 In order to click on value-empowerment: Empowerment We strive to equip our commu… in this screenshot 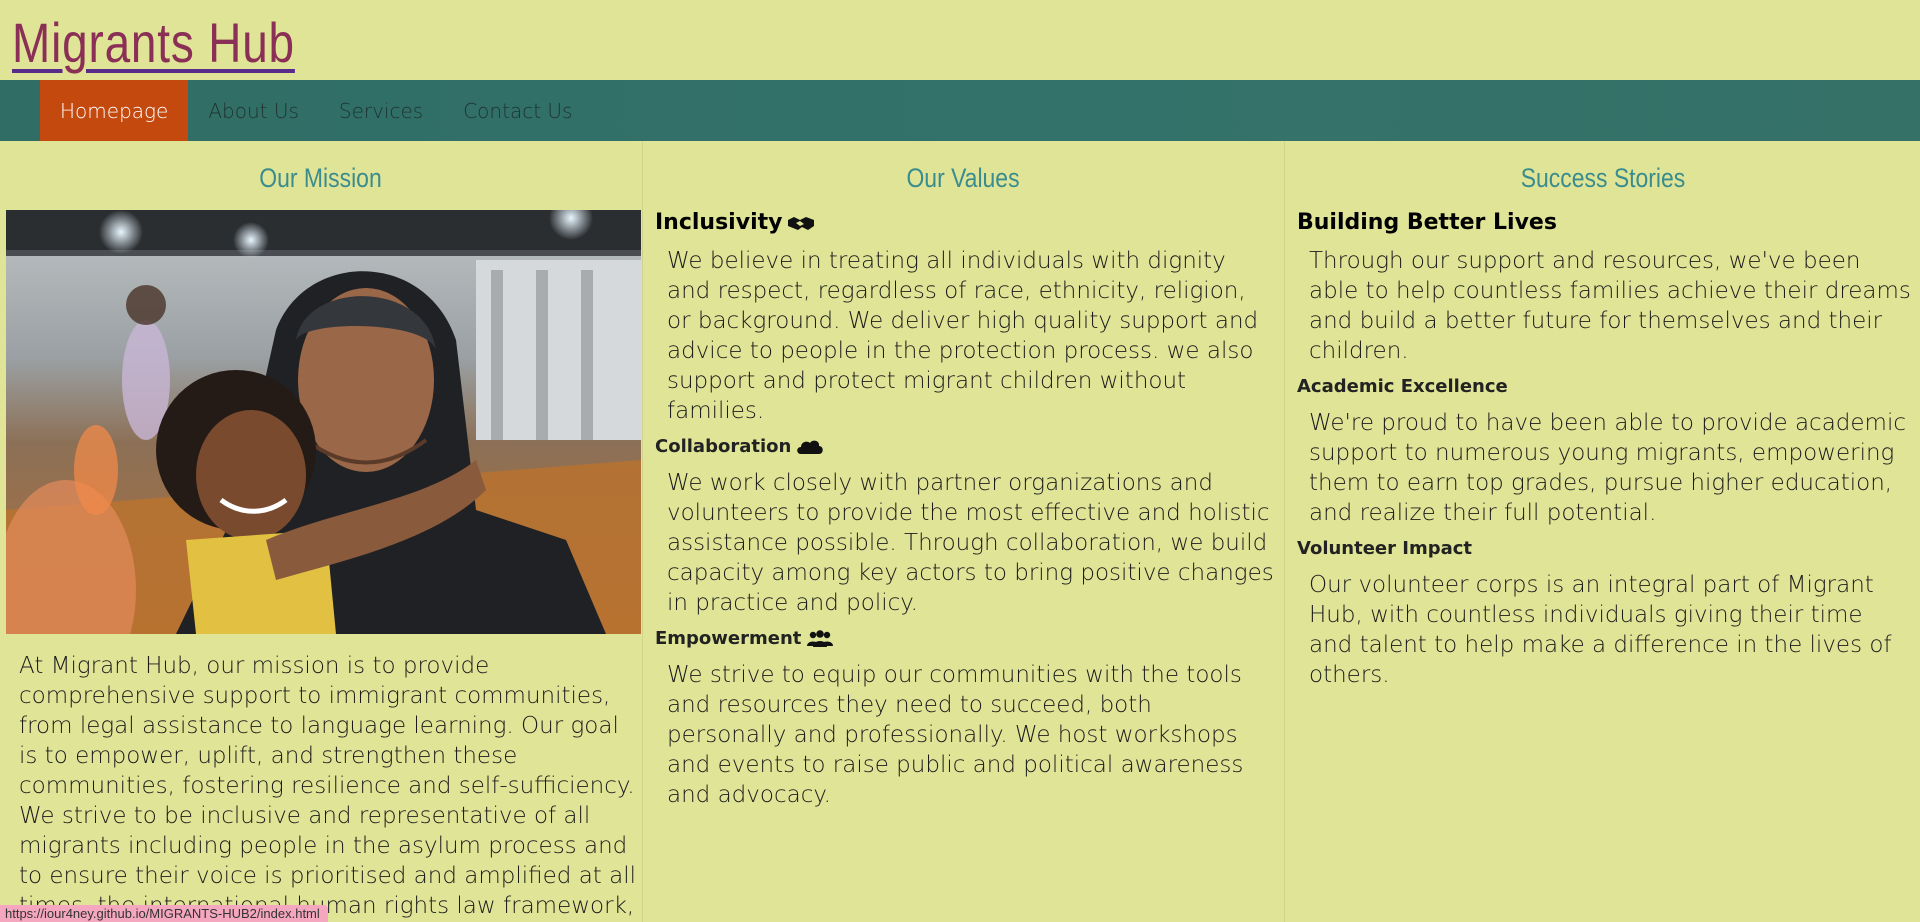, I will do `click(963, 718)`.